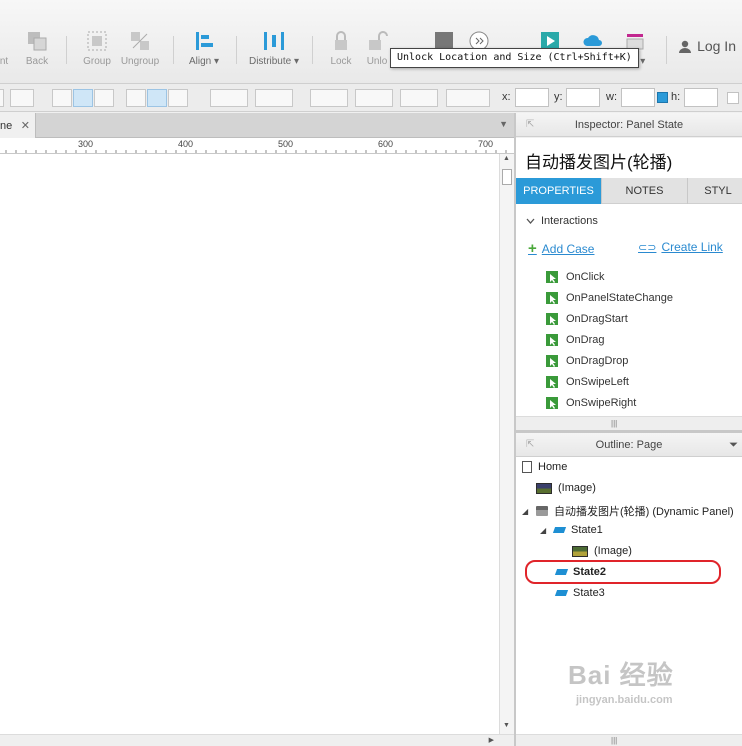 The width and height of the screenshot is (742, 746). Describe the element at coordinates (602, 551) in the screenshot. I see `outline-row-state1-image: (Image)` at that location.